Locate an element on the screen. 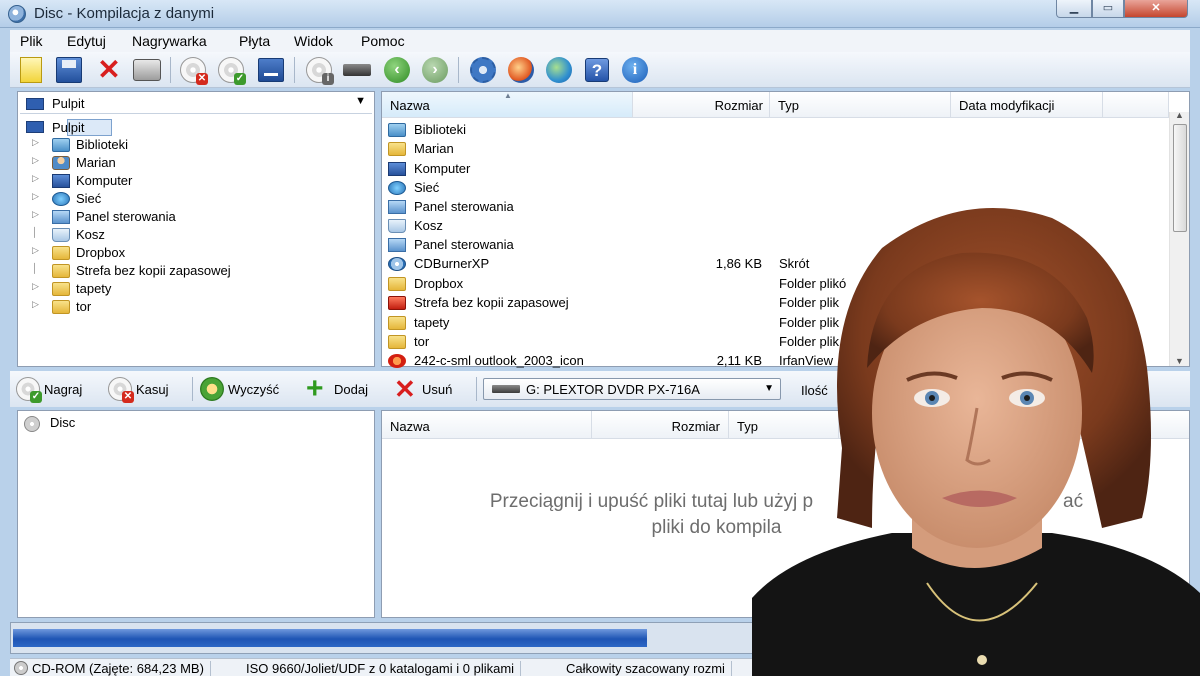 This screenshot has width=1200, height=676. close-button: ✕ is located at coordinates (1156, 9).